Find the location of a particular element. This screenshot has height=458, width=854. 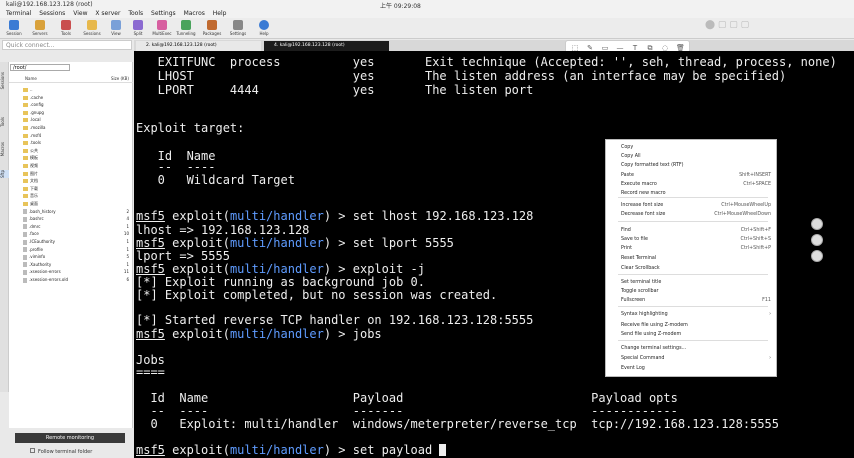

menu-sessions: Sessions is located at coordinates (52, 13).